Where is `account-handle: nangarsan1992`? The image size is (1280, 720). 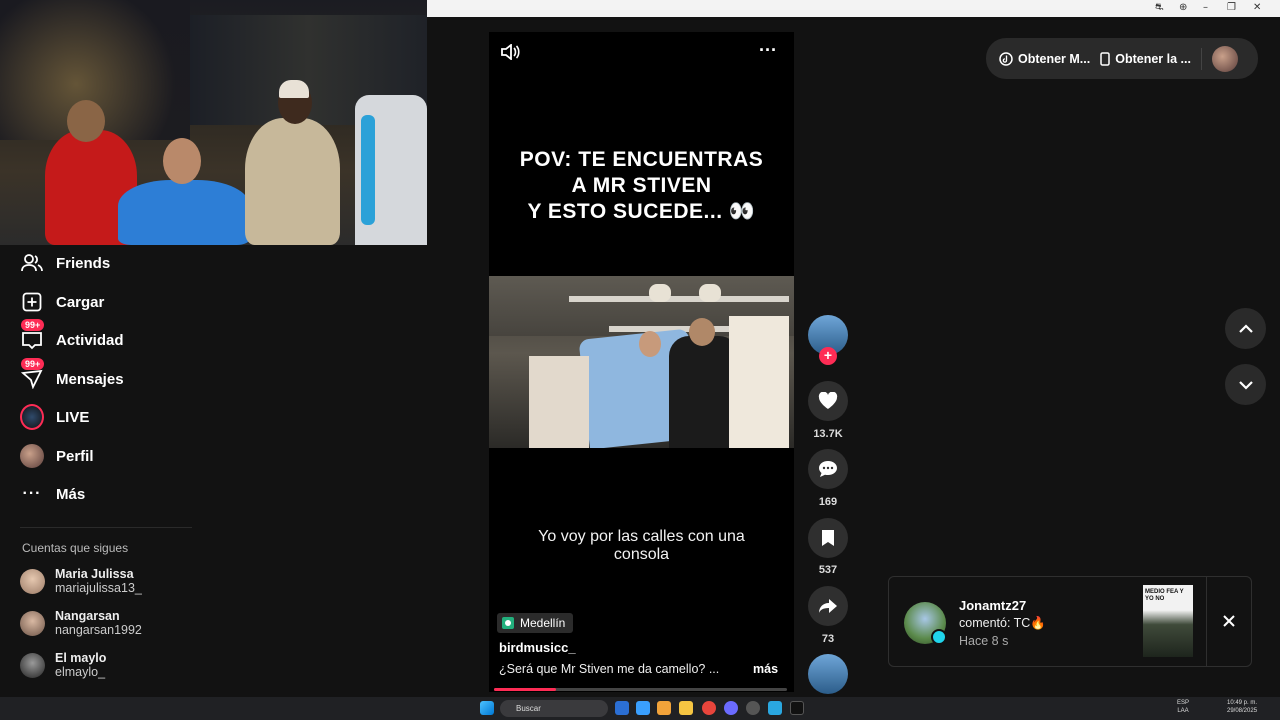 account-handle: nangarsan1992 is located at coordinates (98, 630).